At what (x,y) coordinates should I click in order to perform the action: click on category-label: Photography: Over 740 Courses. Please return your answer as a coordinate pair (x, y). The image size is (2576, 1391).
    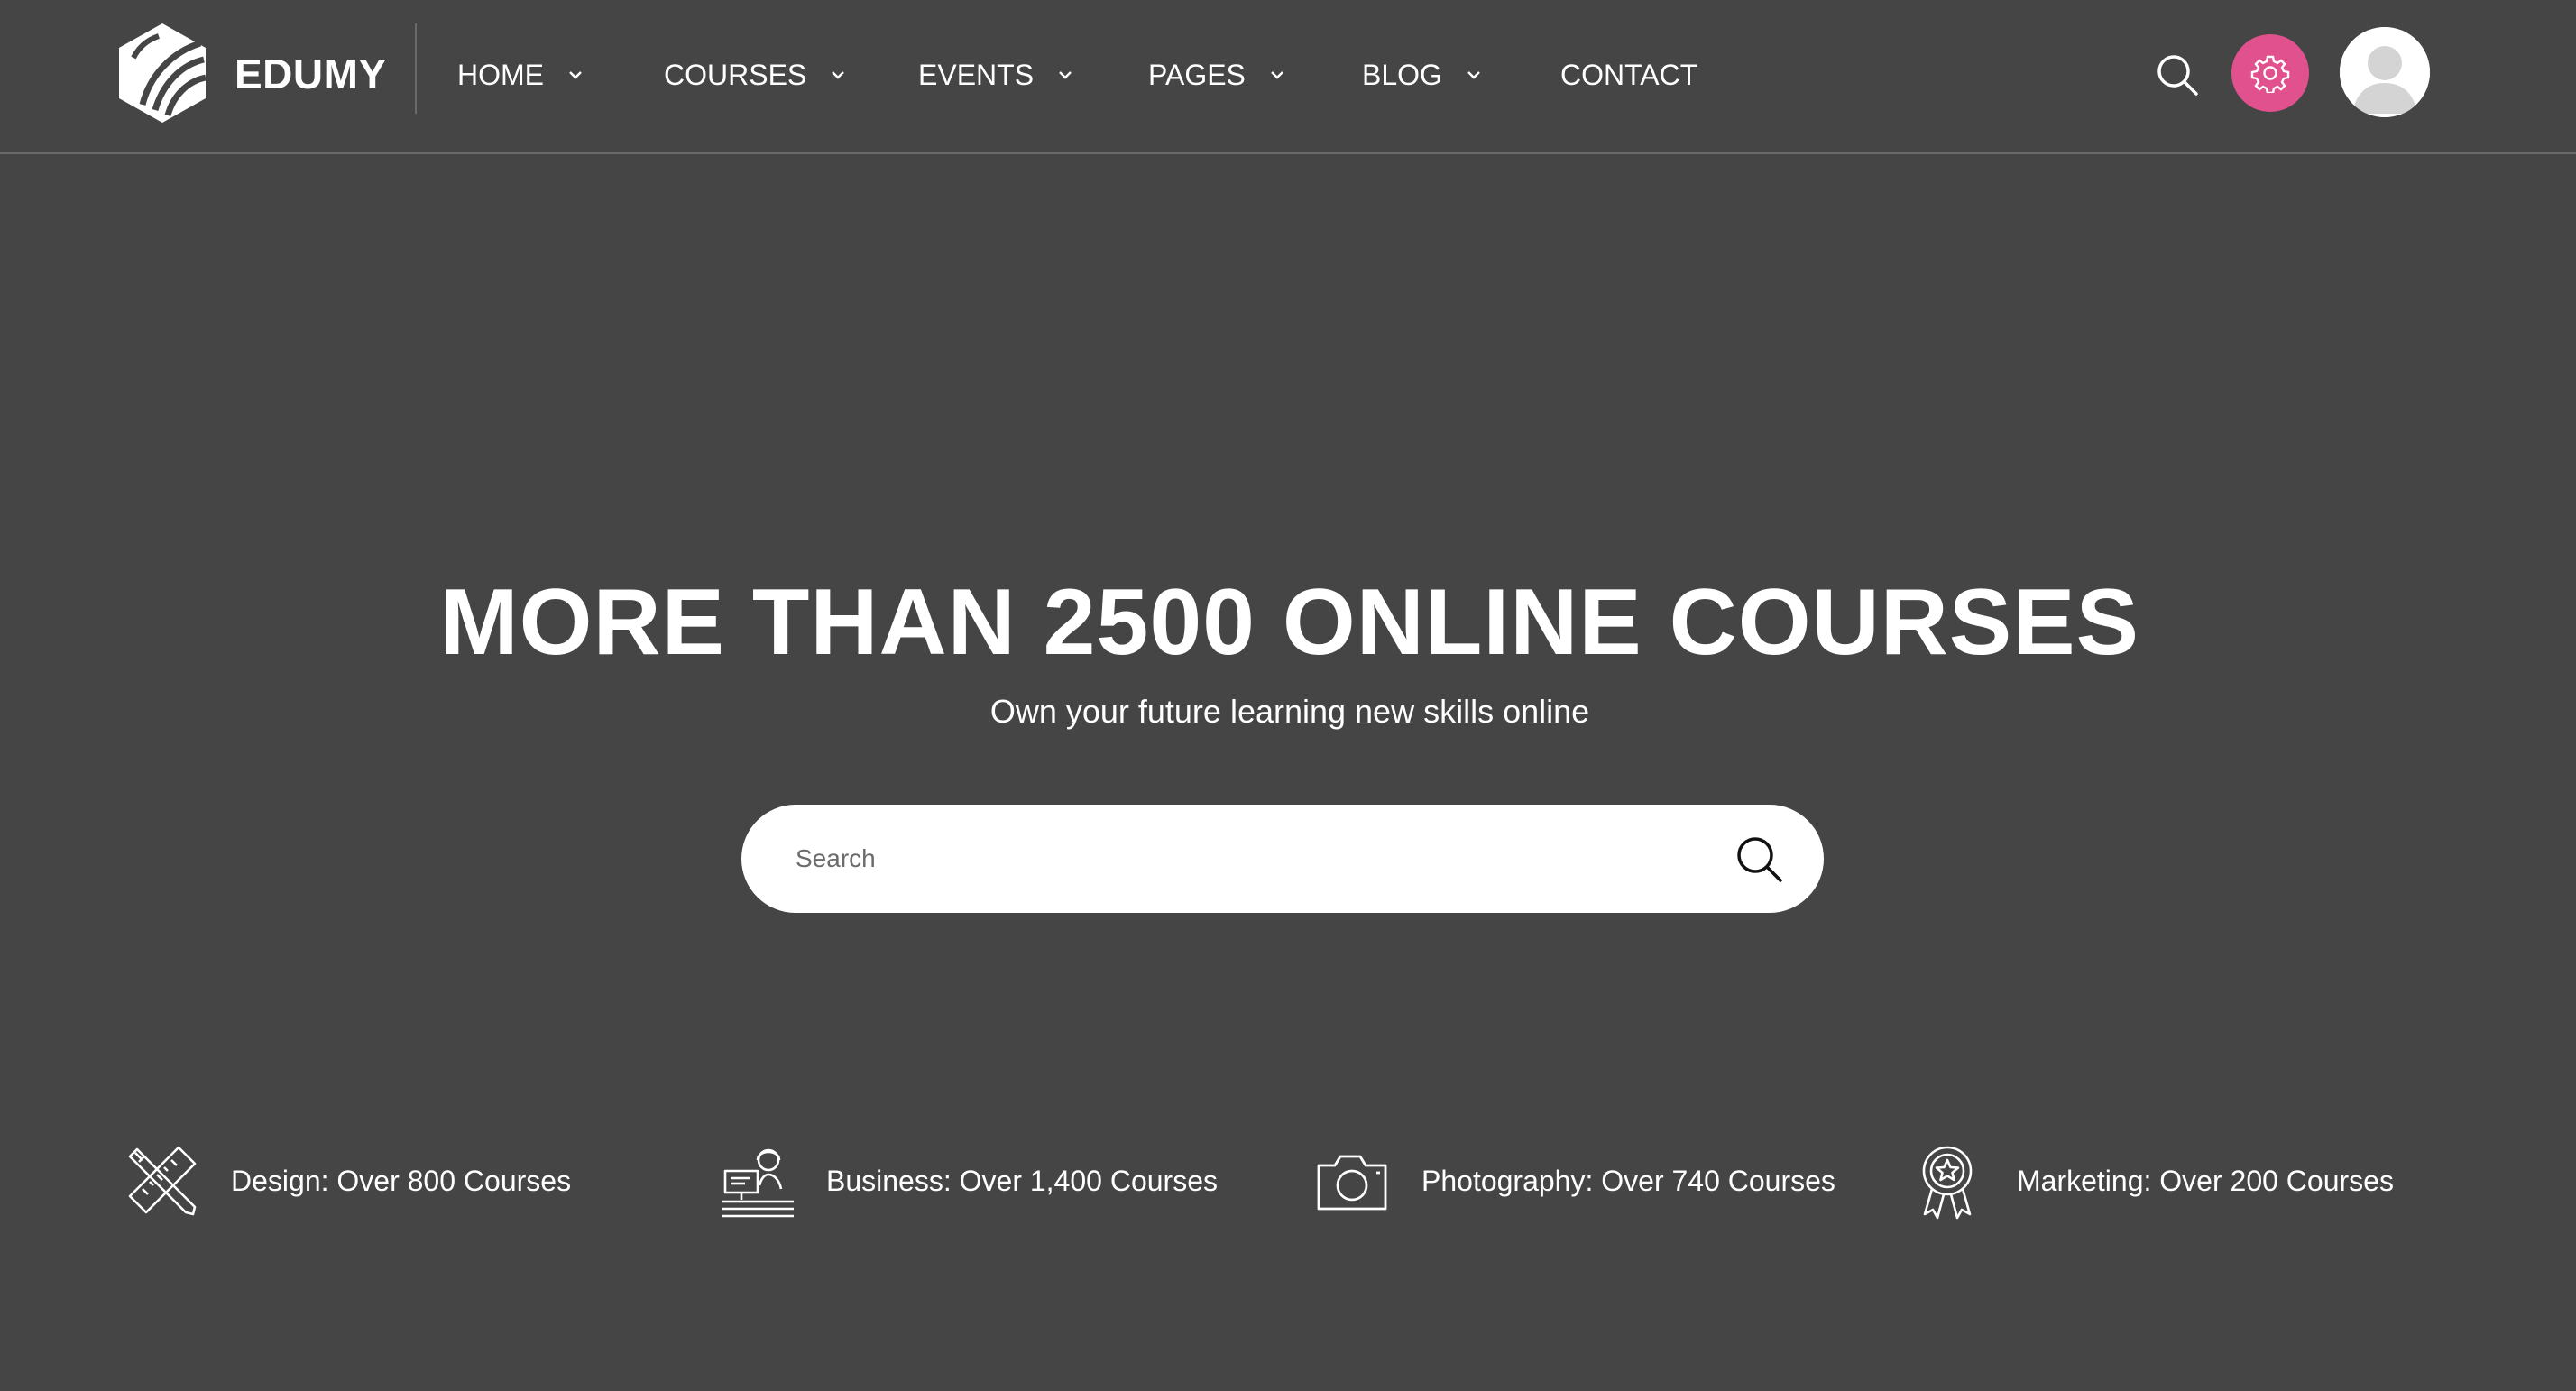
    Looking at the image, I should click on (1628, 1180).